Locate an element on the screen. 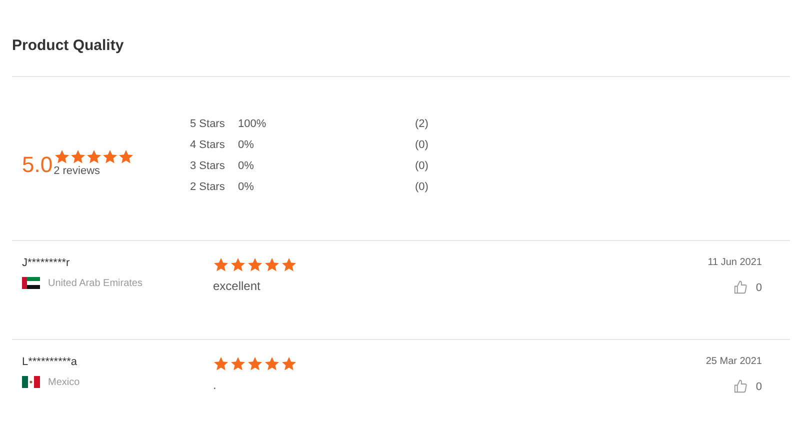  rating-count: (2) is located at coordinates (421, 124).